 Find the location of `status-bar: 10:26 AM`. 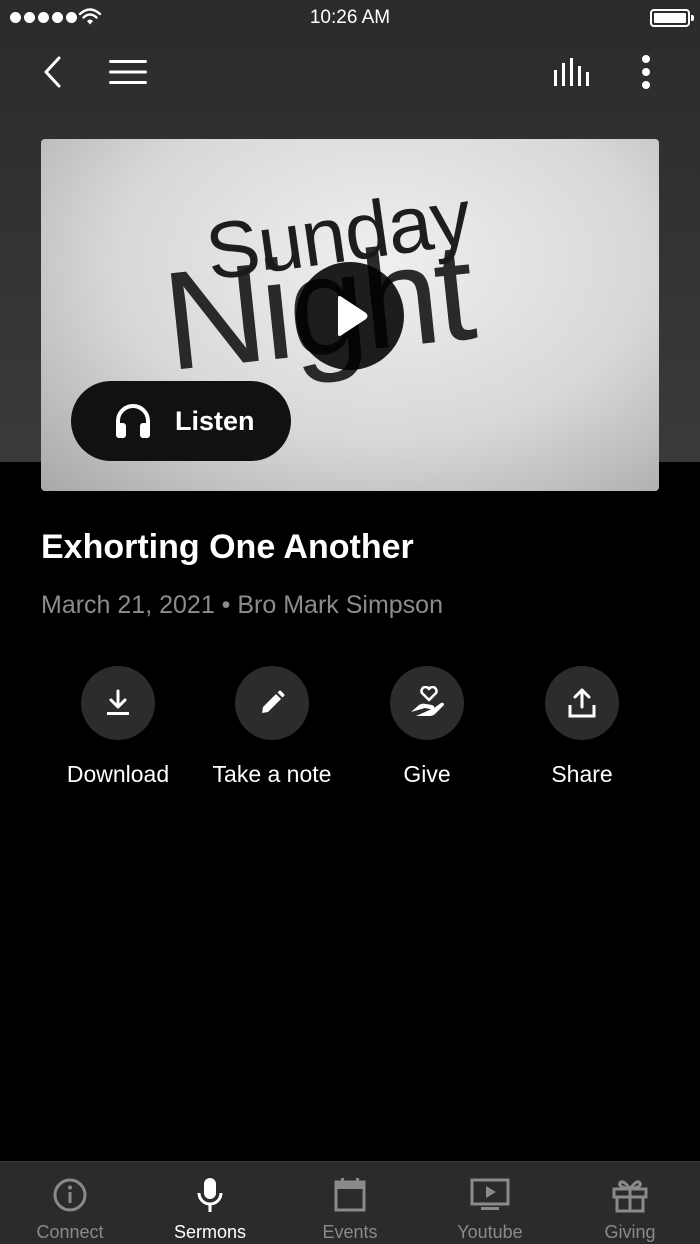

status-bar: 10:26 AM is located at coordinates (350, 18).